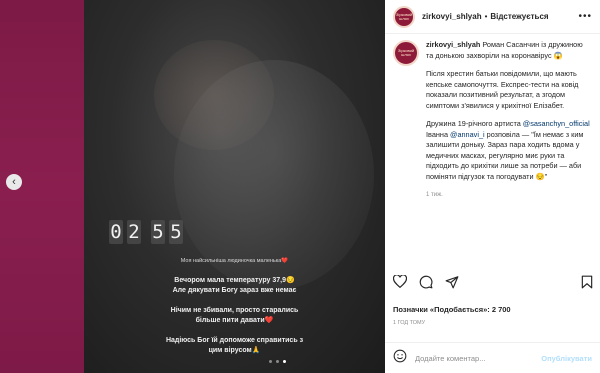  I want to click on mention-link: @sasanchyn_official, so click(556, 123).